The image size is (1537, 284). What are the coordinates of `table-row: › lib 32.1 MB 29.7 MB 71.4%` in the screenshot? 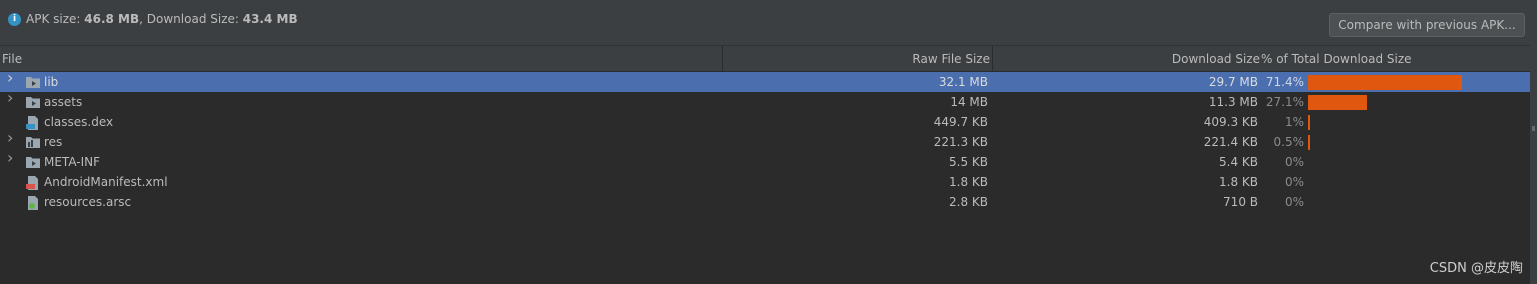 It's located at (765, 81).